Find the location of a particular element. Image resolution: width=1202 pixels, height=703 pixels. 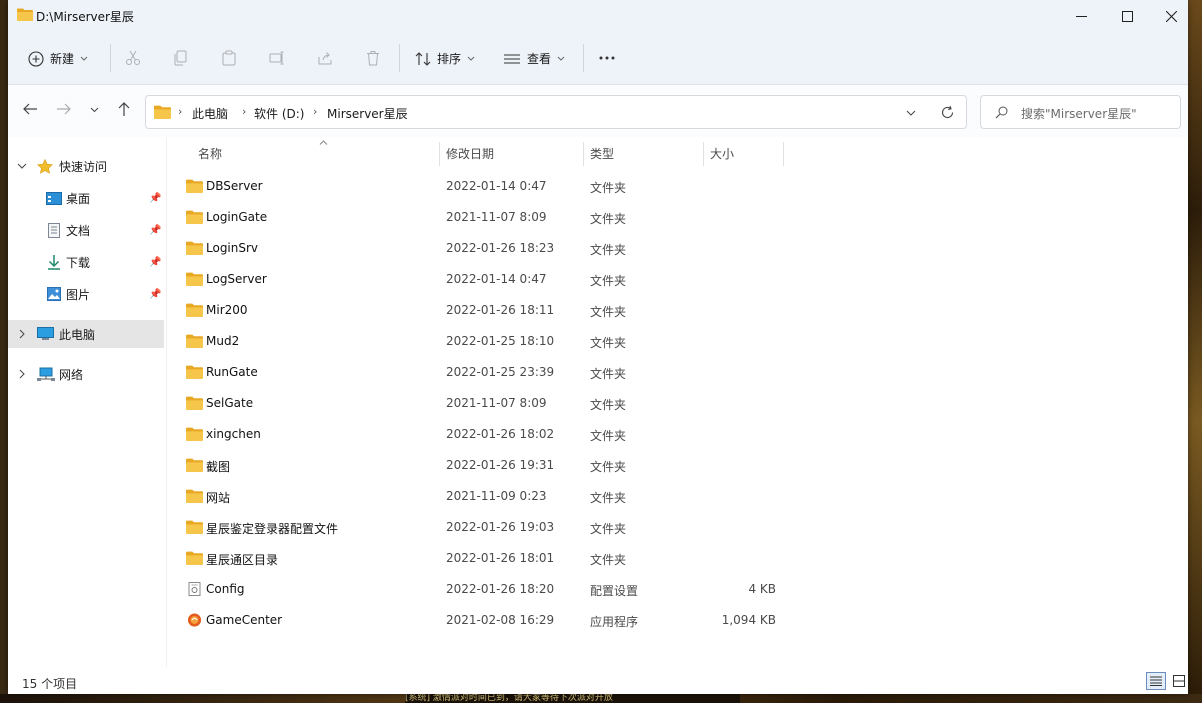

tiles-view-icon is located at coordinates (1179, 681).